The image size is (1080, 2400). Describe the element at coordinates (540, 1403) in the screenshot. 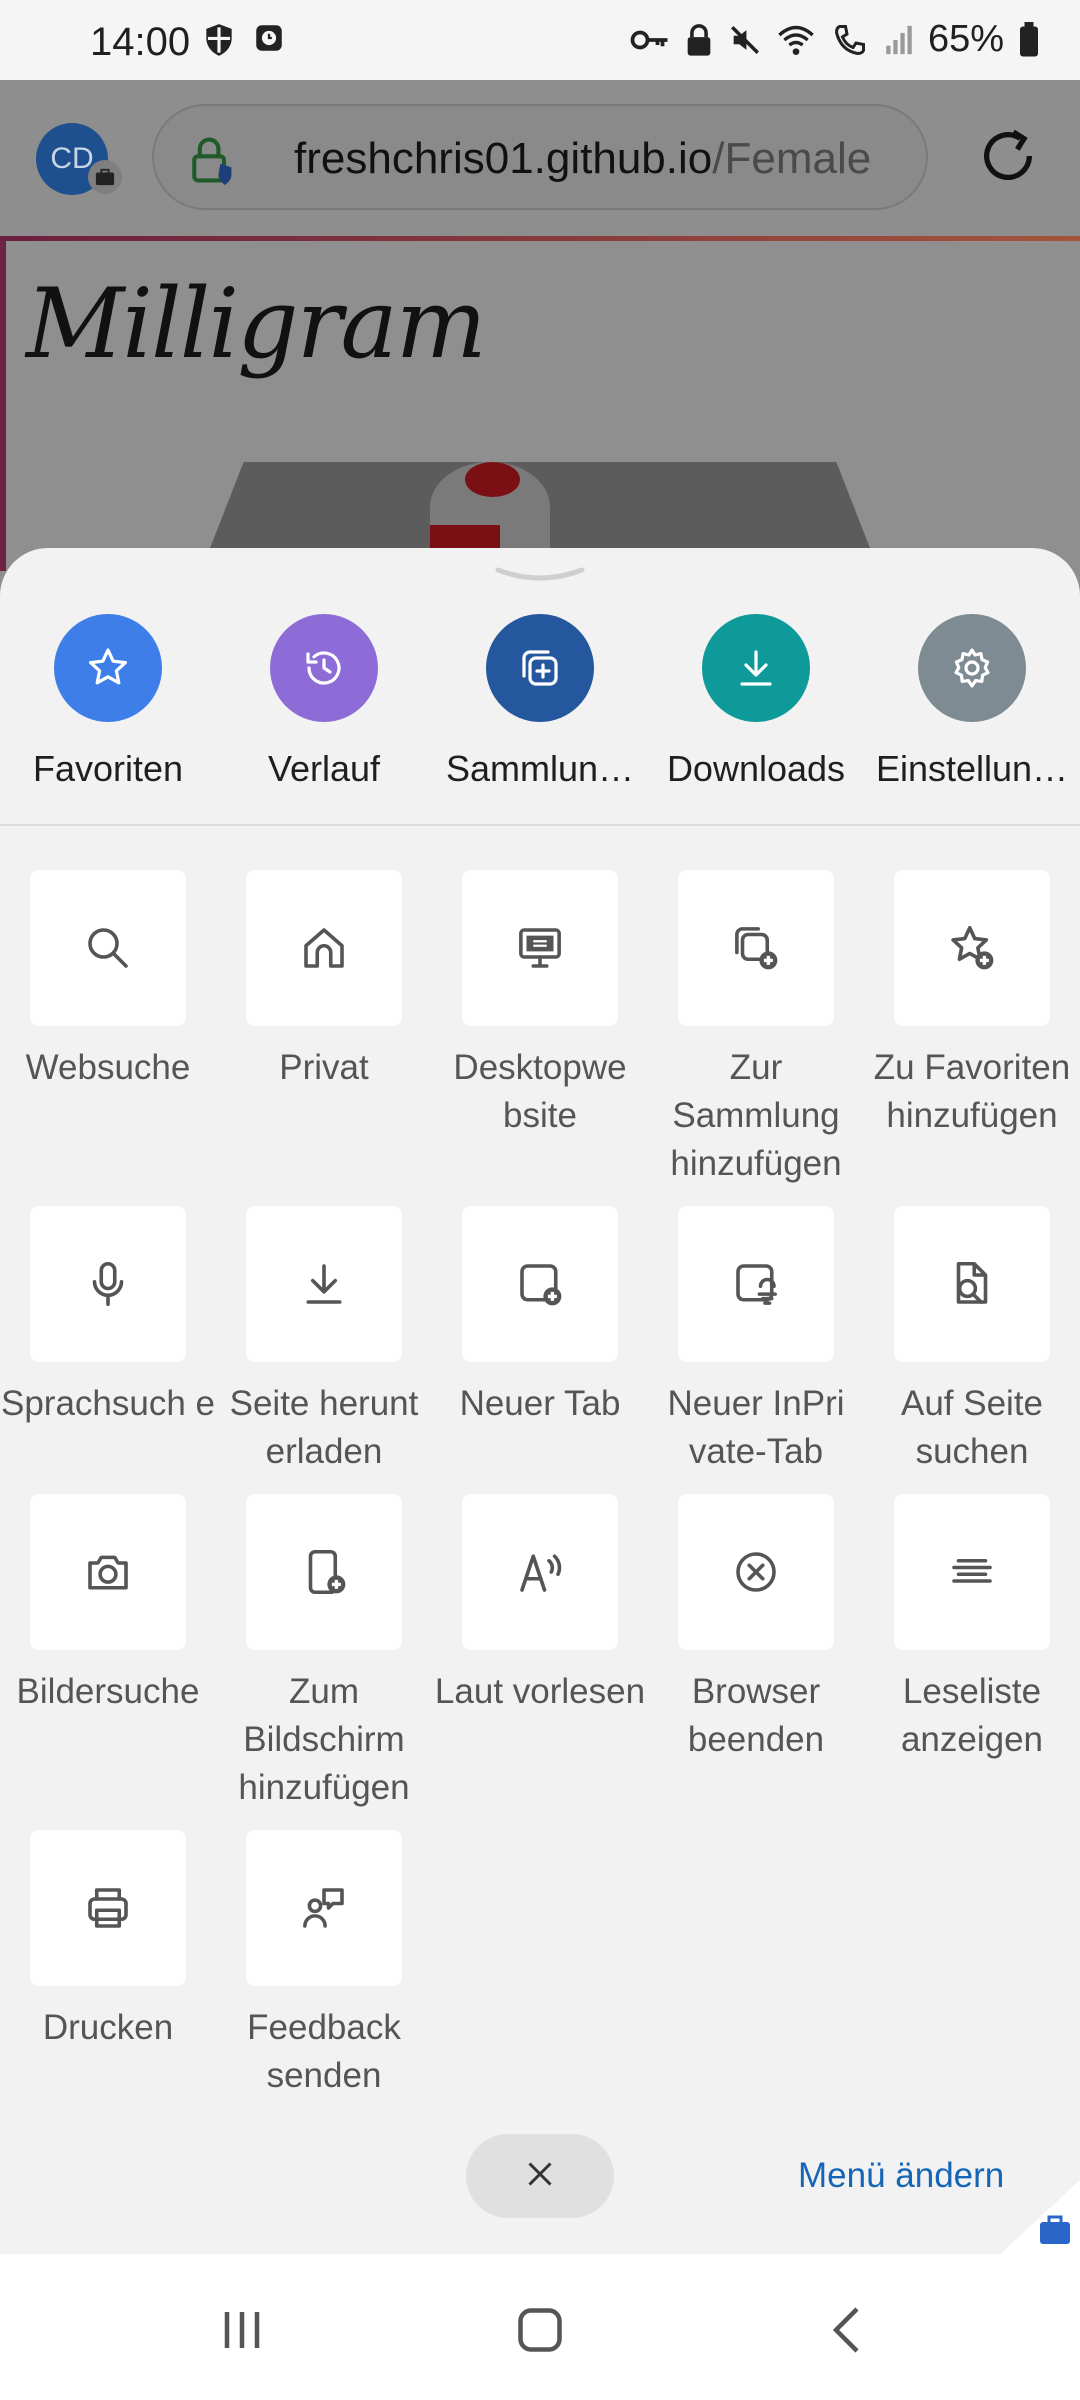

I see `menu-grid-label: Neuer Tab` at that location.